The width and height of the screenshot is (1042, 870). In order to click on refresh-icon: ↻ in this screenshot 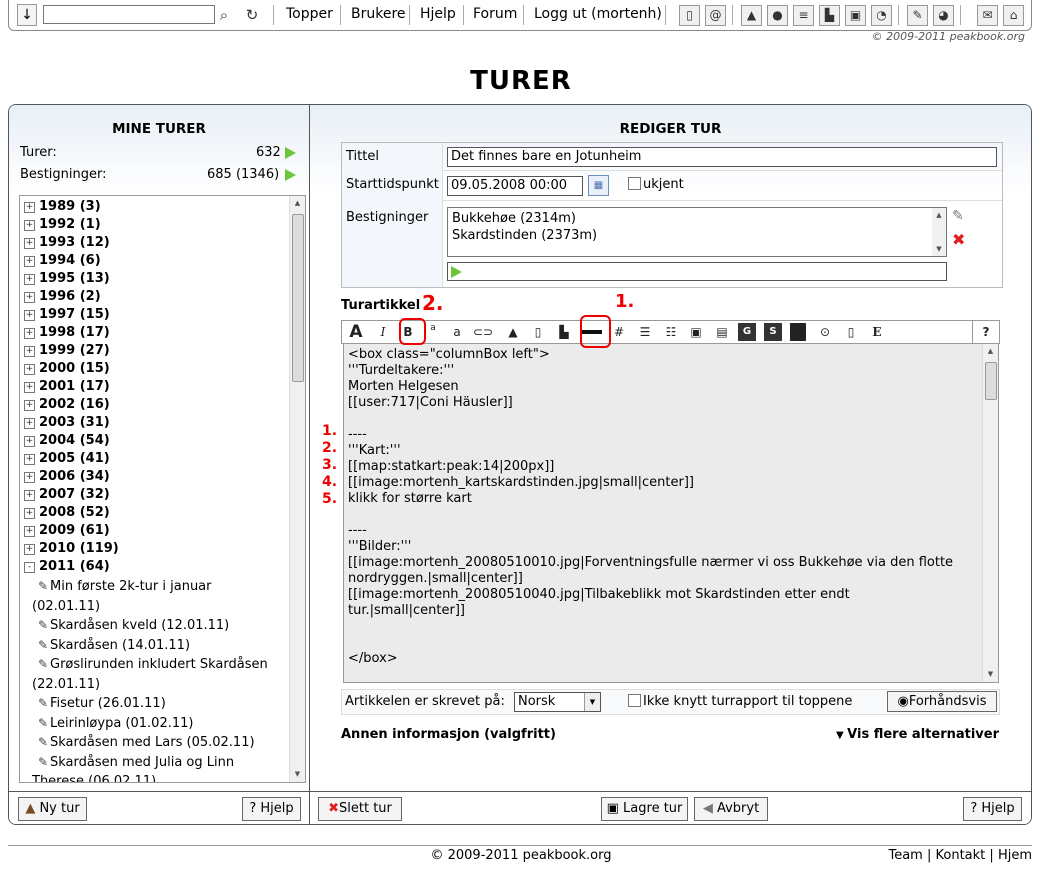, I will do `click(252, 15)`.